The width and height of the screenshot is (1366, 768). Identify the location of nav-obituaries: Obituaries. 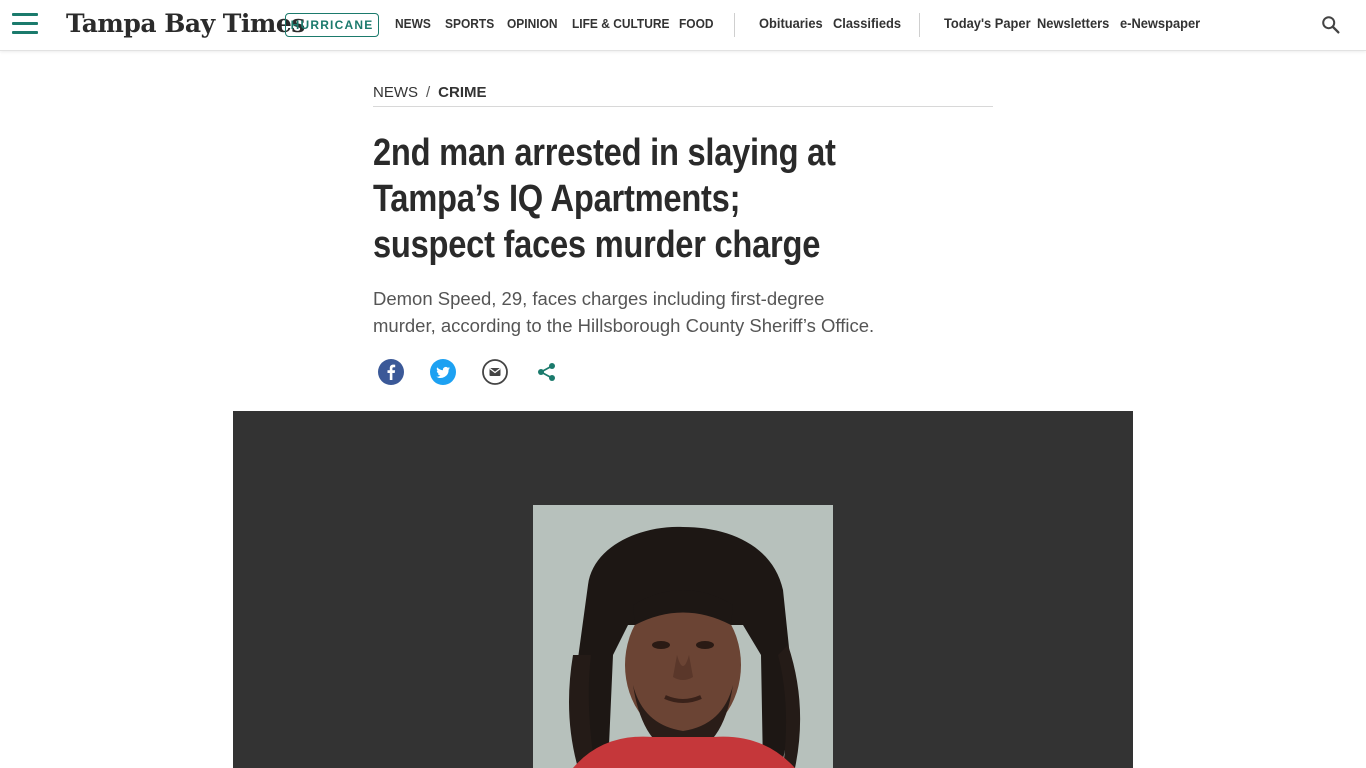
(791, 23).